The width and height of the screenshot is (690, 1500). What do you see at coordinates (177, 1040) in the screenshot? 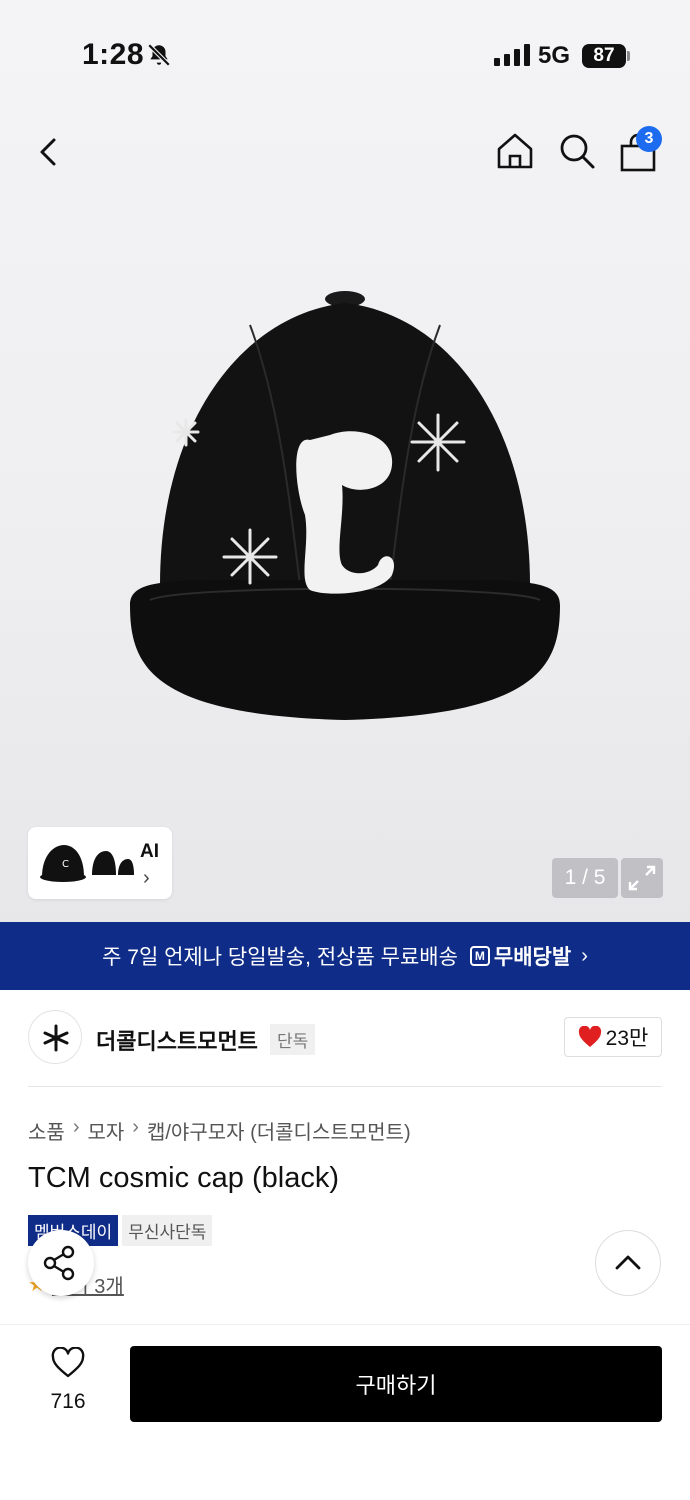
I see `brand-name: 더콜디스트모먼트` at bounding box center [177, 1040].